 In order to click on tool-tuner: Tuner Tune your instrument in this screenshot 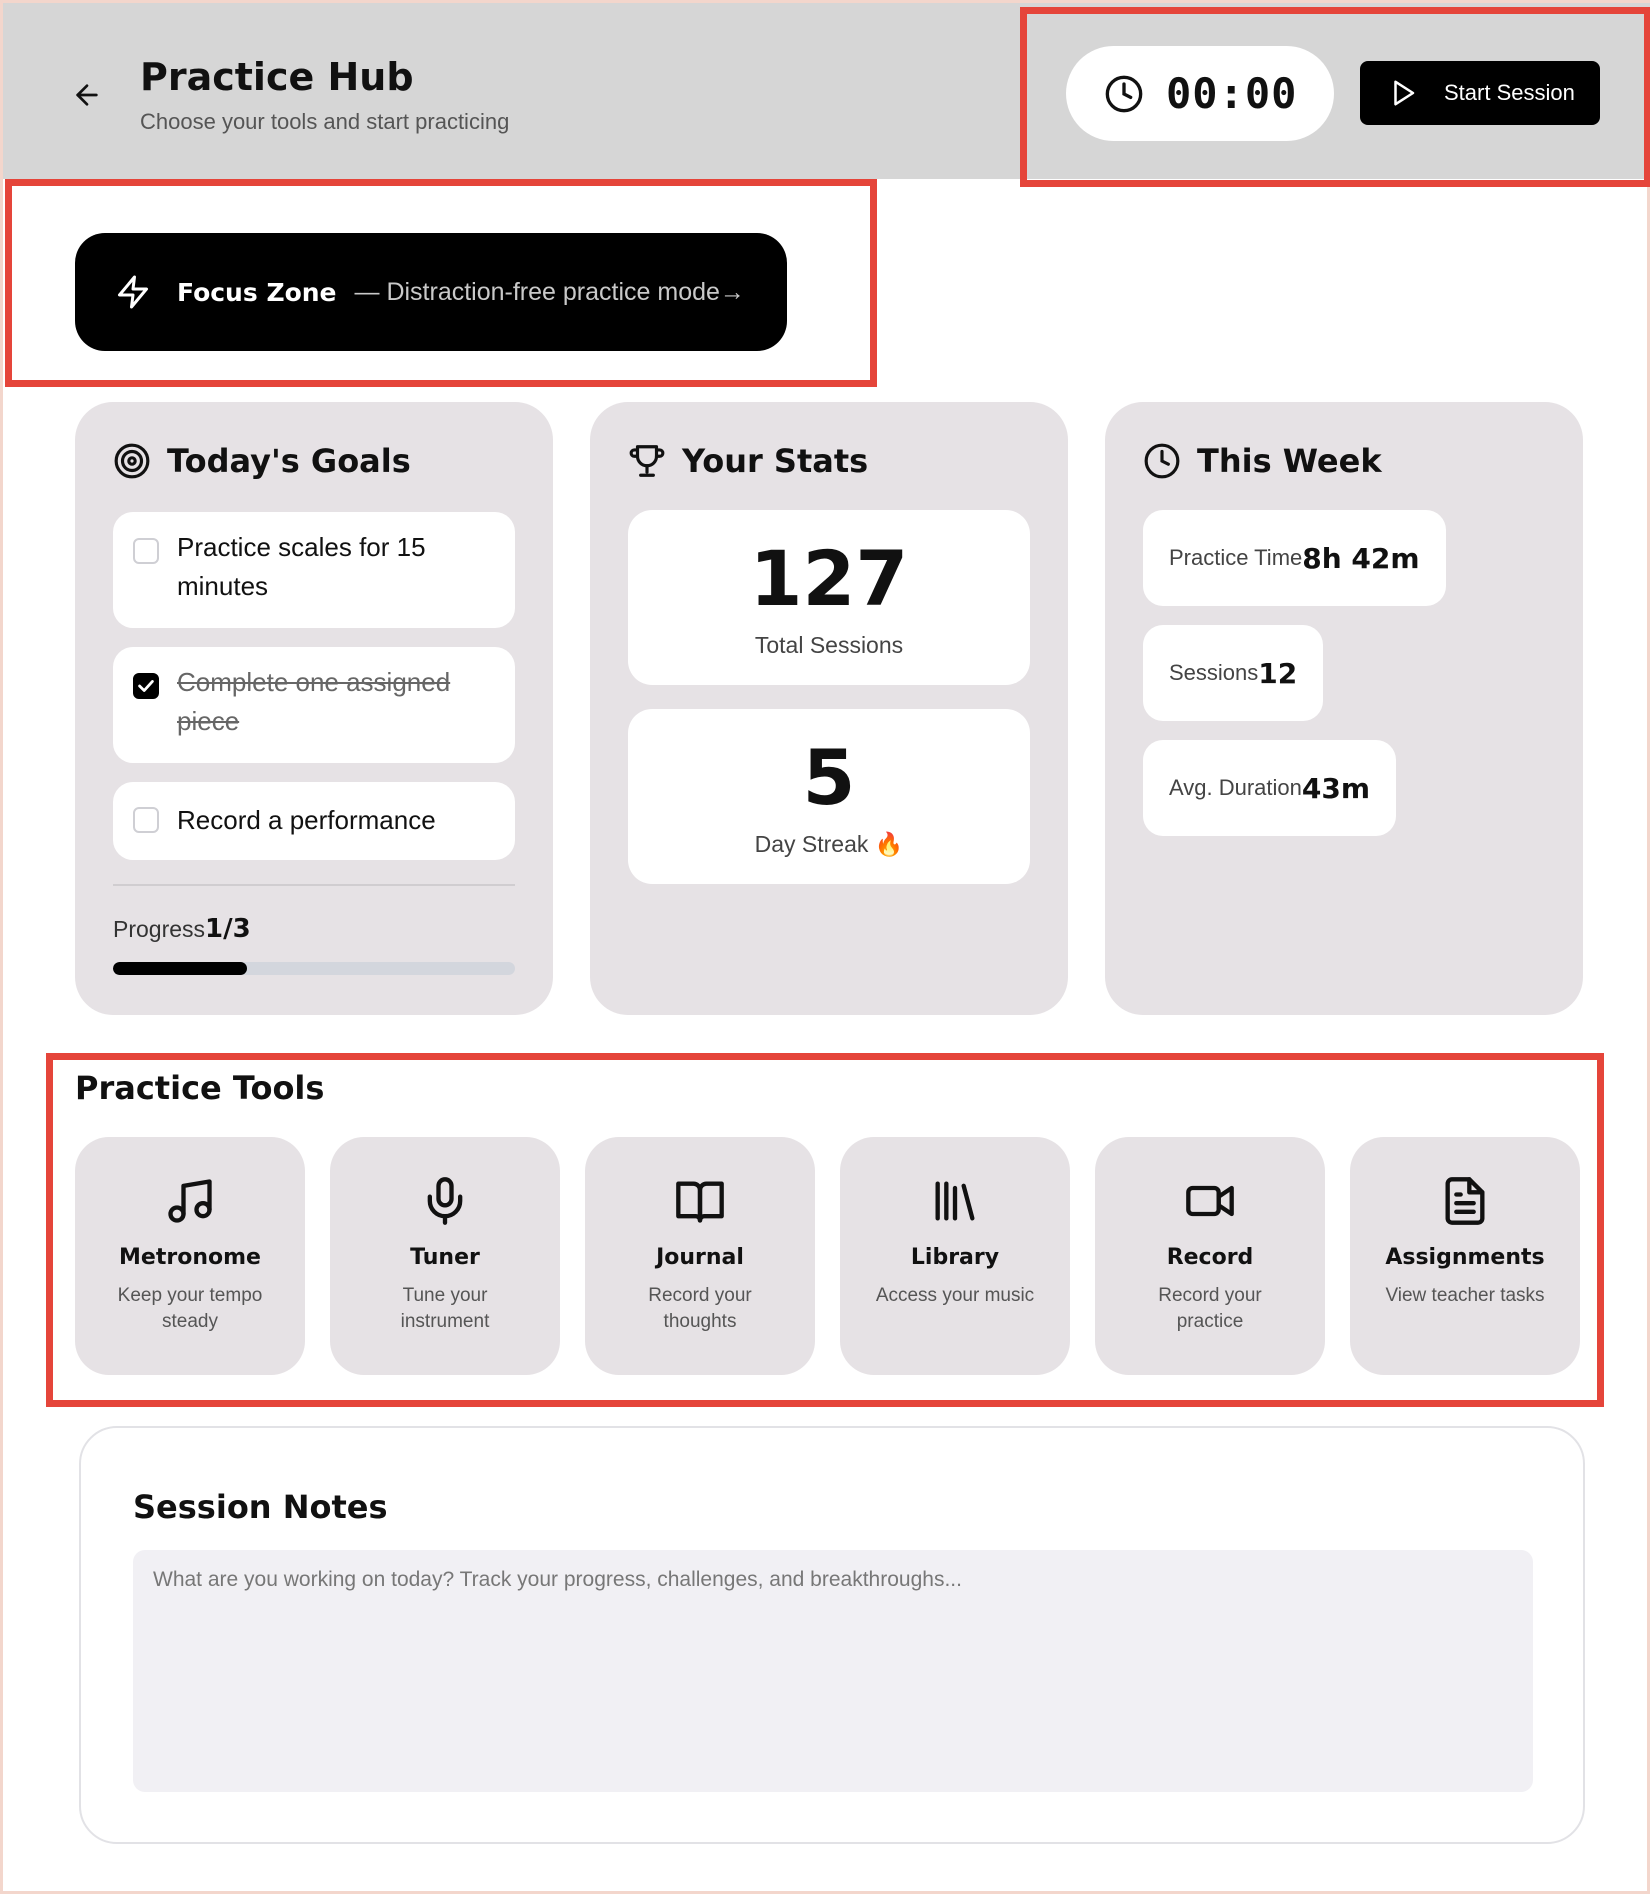, I will do `click(445, 1256)`.